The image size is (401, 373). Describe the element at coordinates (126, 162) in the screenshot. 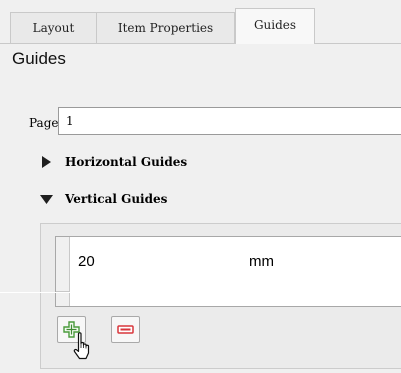

I see `horizontal-guides-label: Horizontal Guides` at that location.